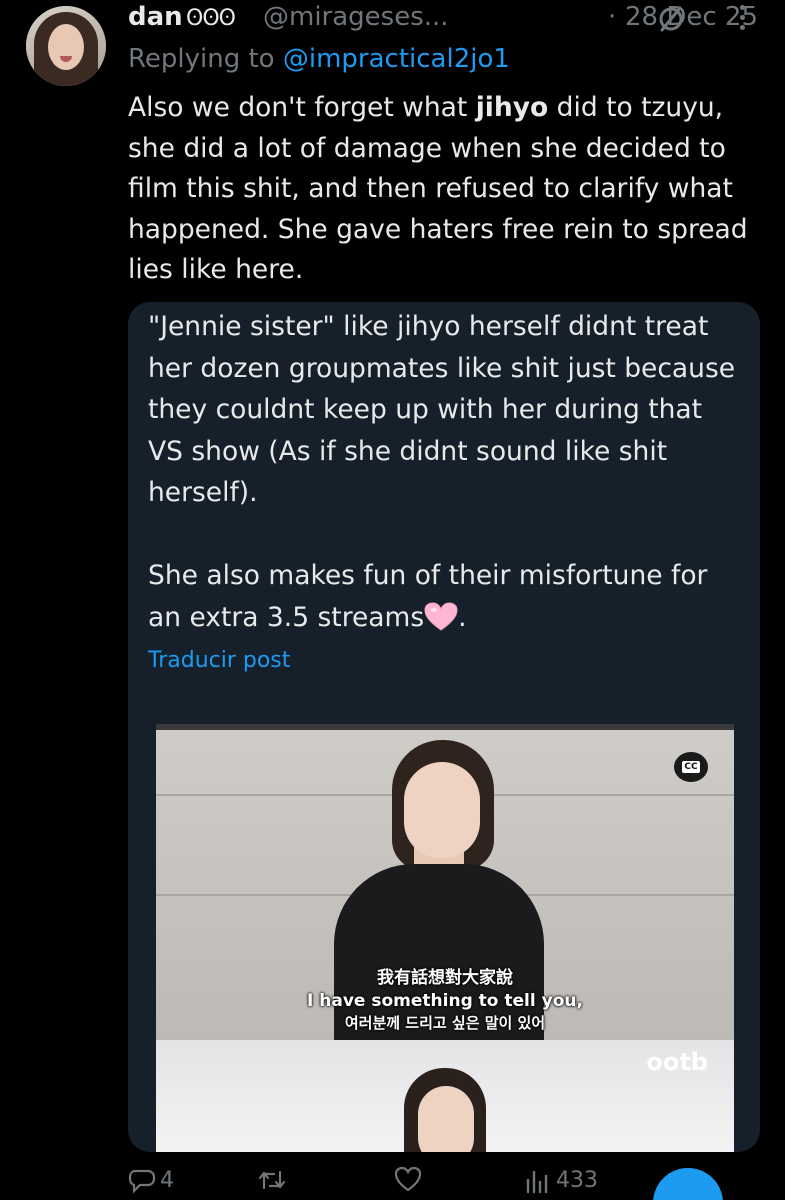 The width and height of the screenshot is (785, 1200). I want to click on tweet-header: dan ʘʘʘ @mirageses... · 28 Dec 25, so click(446, 22).